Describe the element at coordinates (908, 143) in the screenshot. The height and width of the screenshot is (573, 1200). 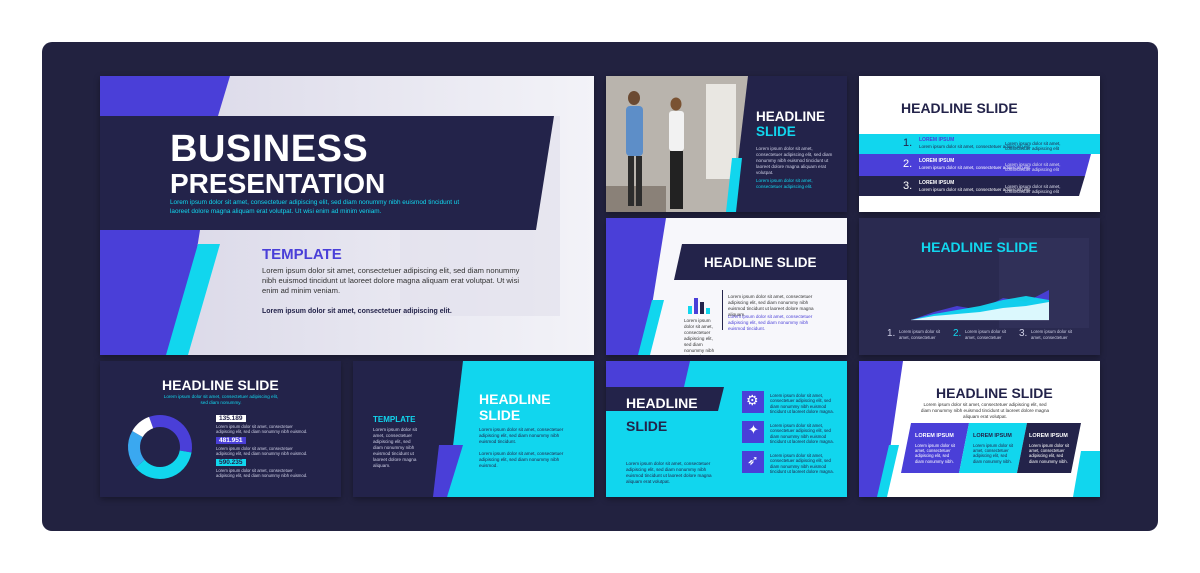
I see `s3-item-number: 1.` at that location.